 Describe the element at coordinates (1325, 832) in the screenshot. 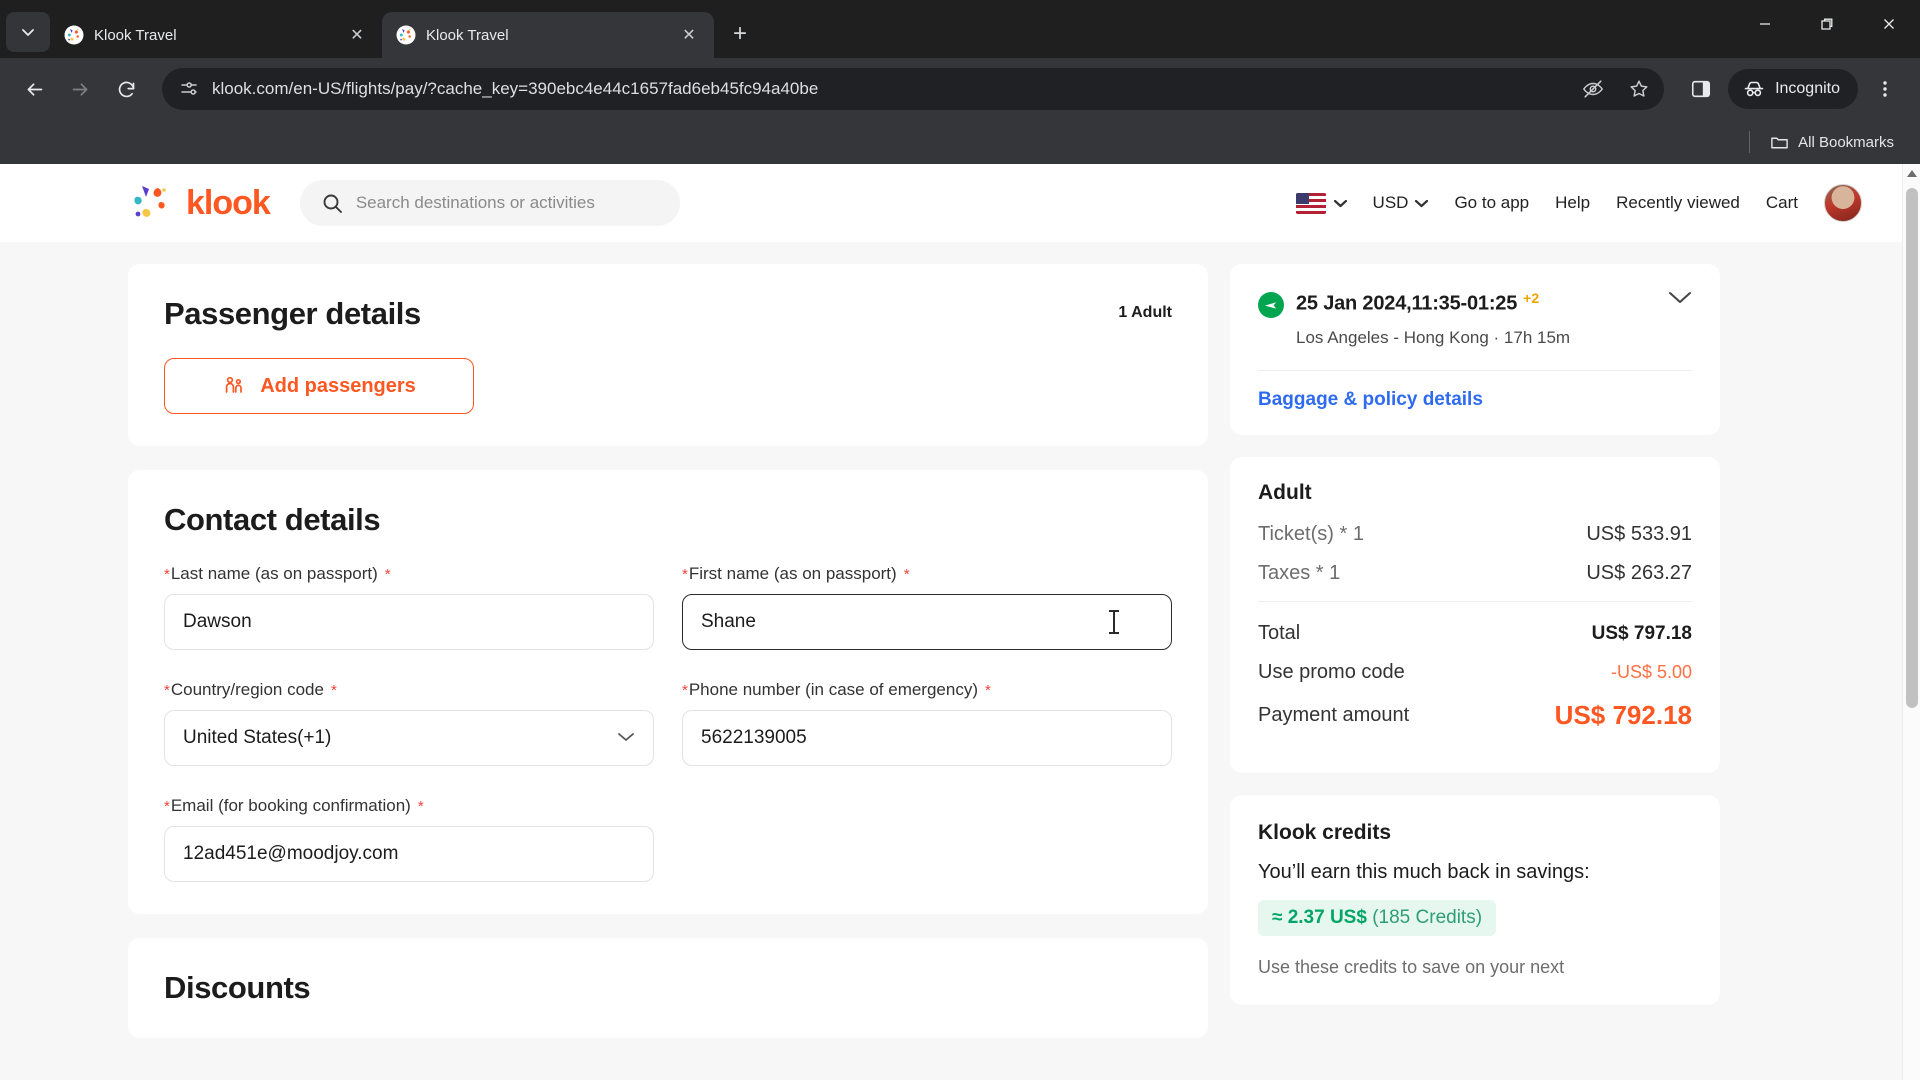

I see `credits-title: Klook credits` at that location.